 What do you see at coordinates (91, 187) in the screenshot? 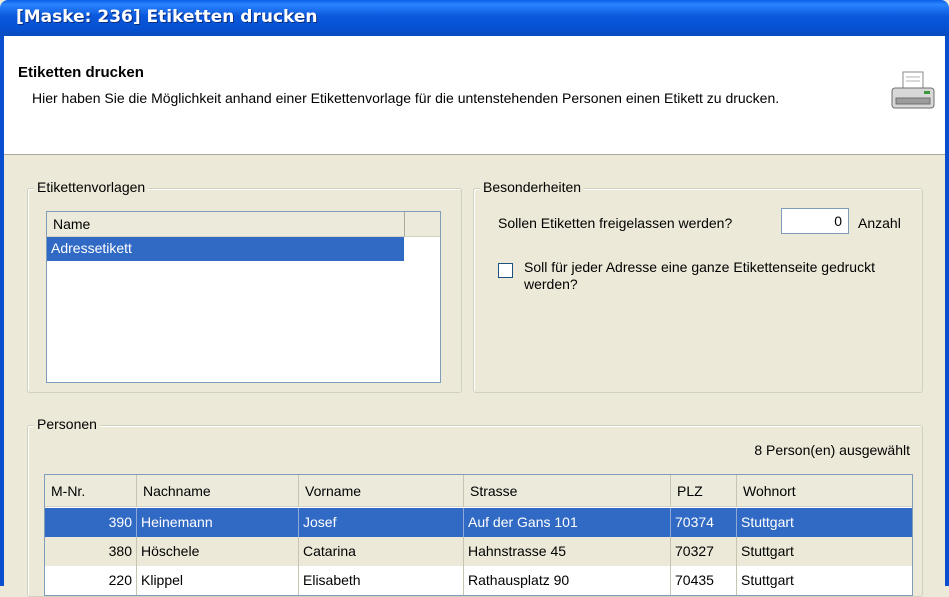
I see `etikettenvorlagen-legend: Etikettenvorlagen` at bounding box center [91, 187].